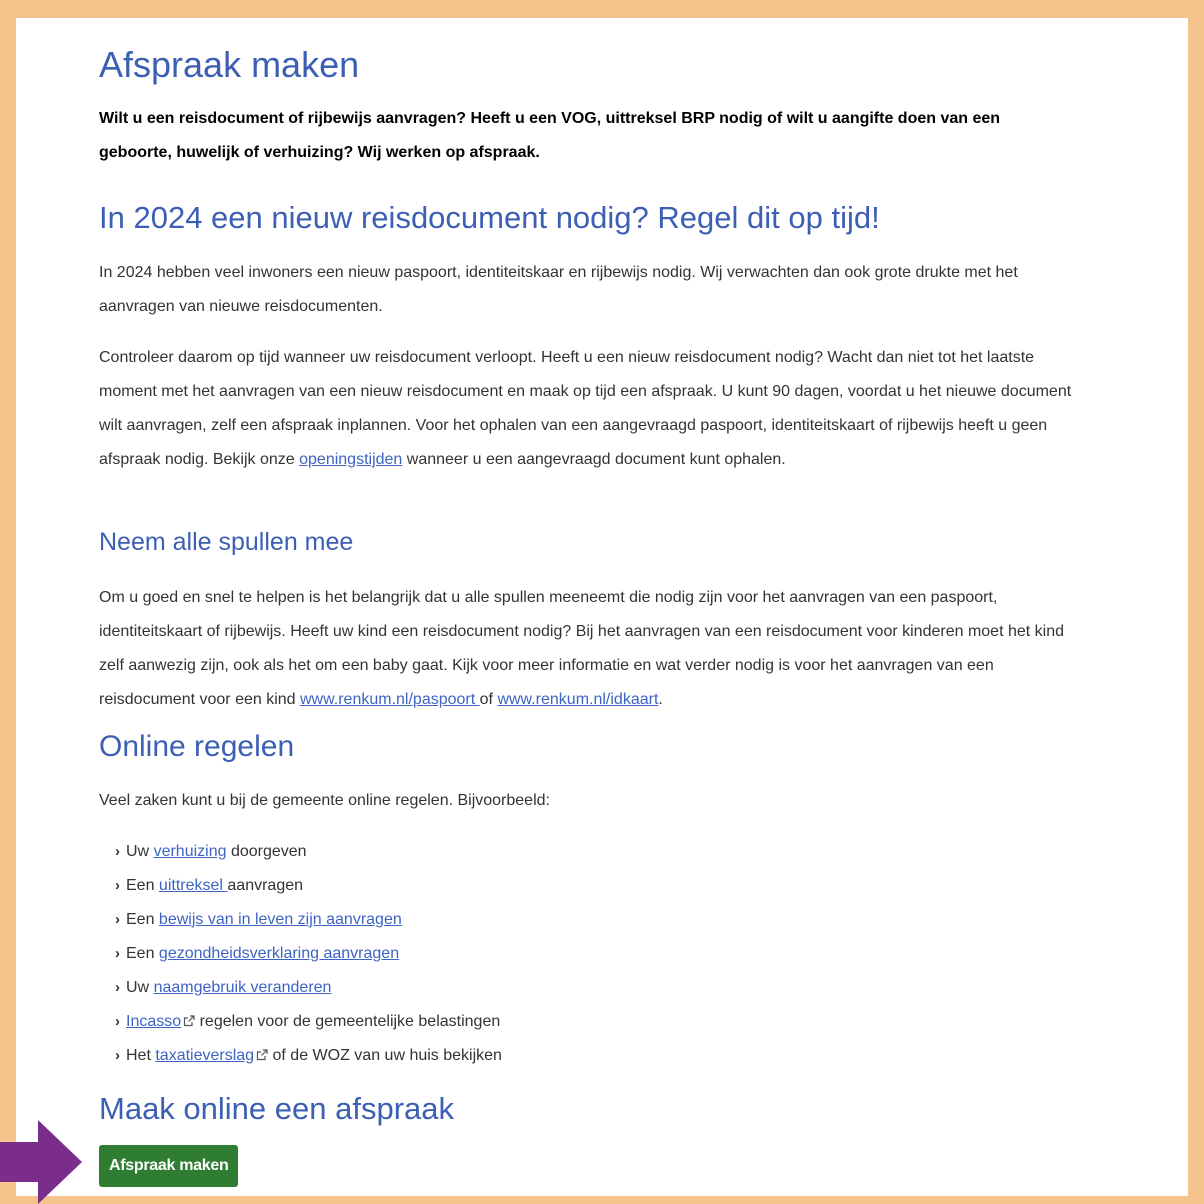 This screenshot has width=1204, height=1204. I want to click on afspraak-maken-button: Afspraak maken, so click(169, 1166).